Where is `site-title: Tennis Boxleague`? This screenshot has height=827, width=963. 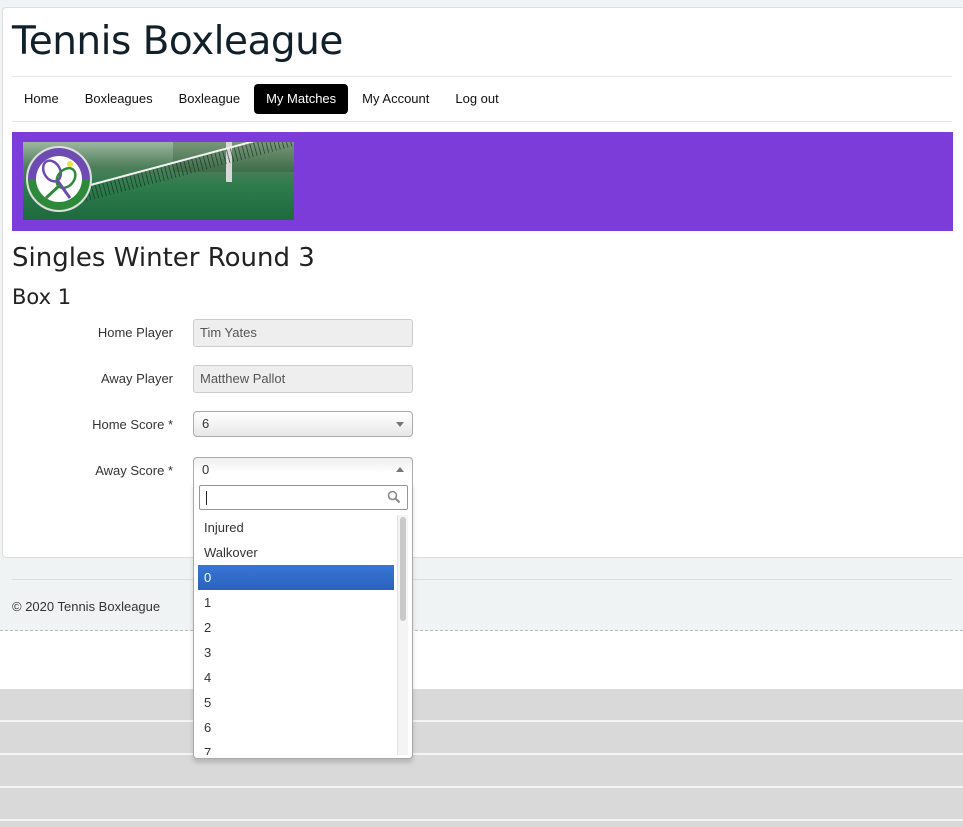
site-title: Tennis Boxleague is located at coordinates (177, 41).